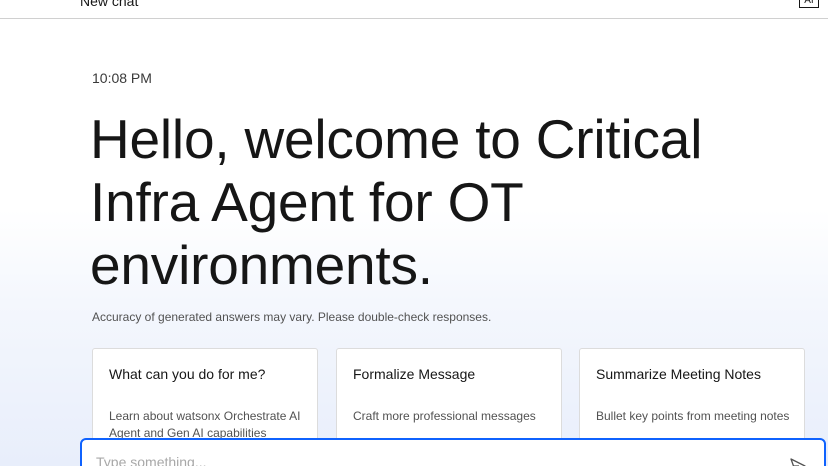 This screenshot has width=828, height=466. I want to click on send-icon, so click(798, 462).